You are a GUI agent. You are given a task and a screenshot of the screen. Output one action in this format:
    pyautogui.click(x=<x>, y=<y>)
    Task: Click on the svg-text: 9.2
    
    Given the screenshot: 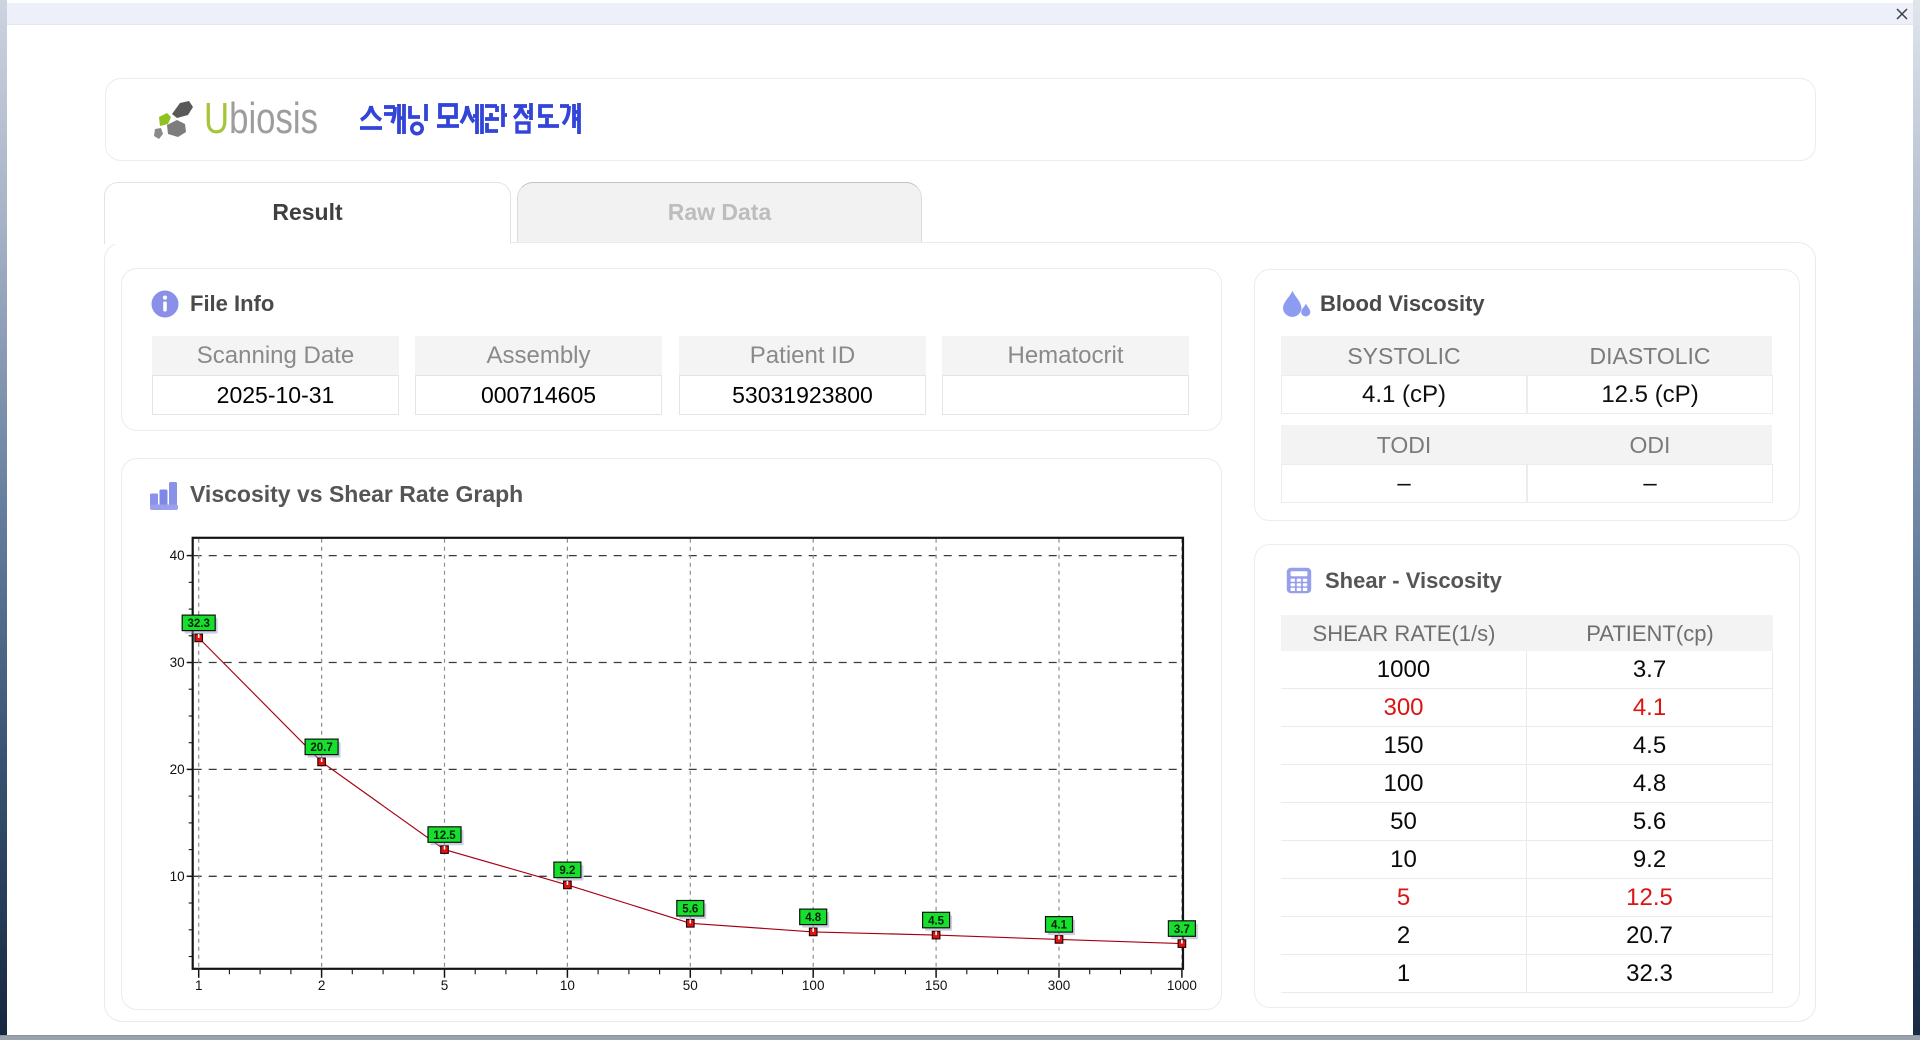 What is the action you would take?
    pyautogui.click(x=567, y=871)
    